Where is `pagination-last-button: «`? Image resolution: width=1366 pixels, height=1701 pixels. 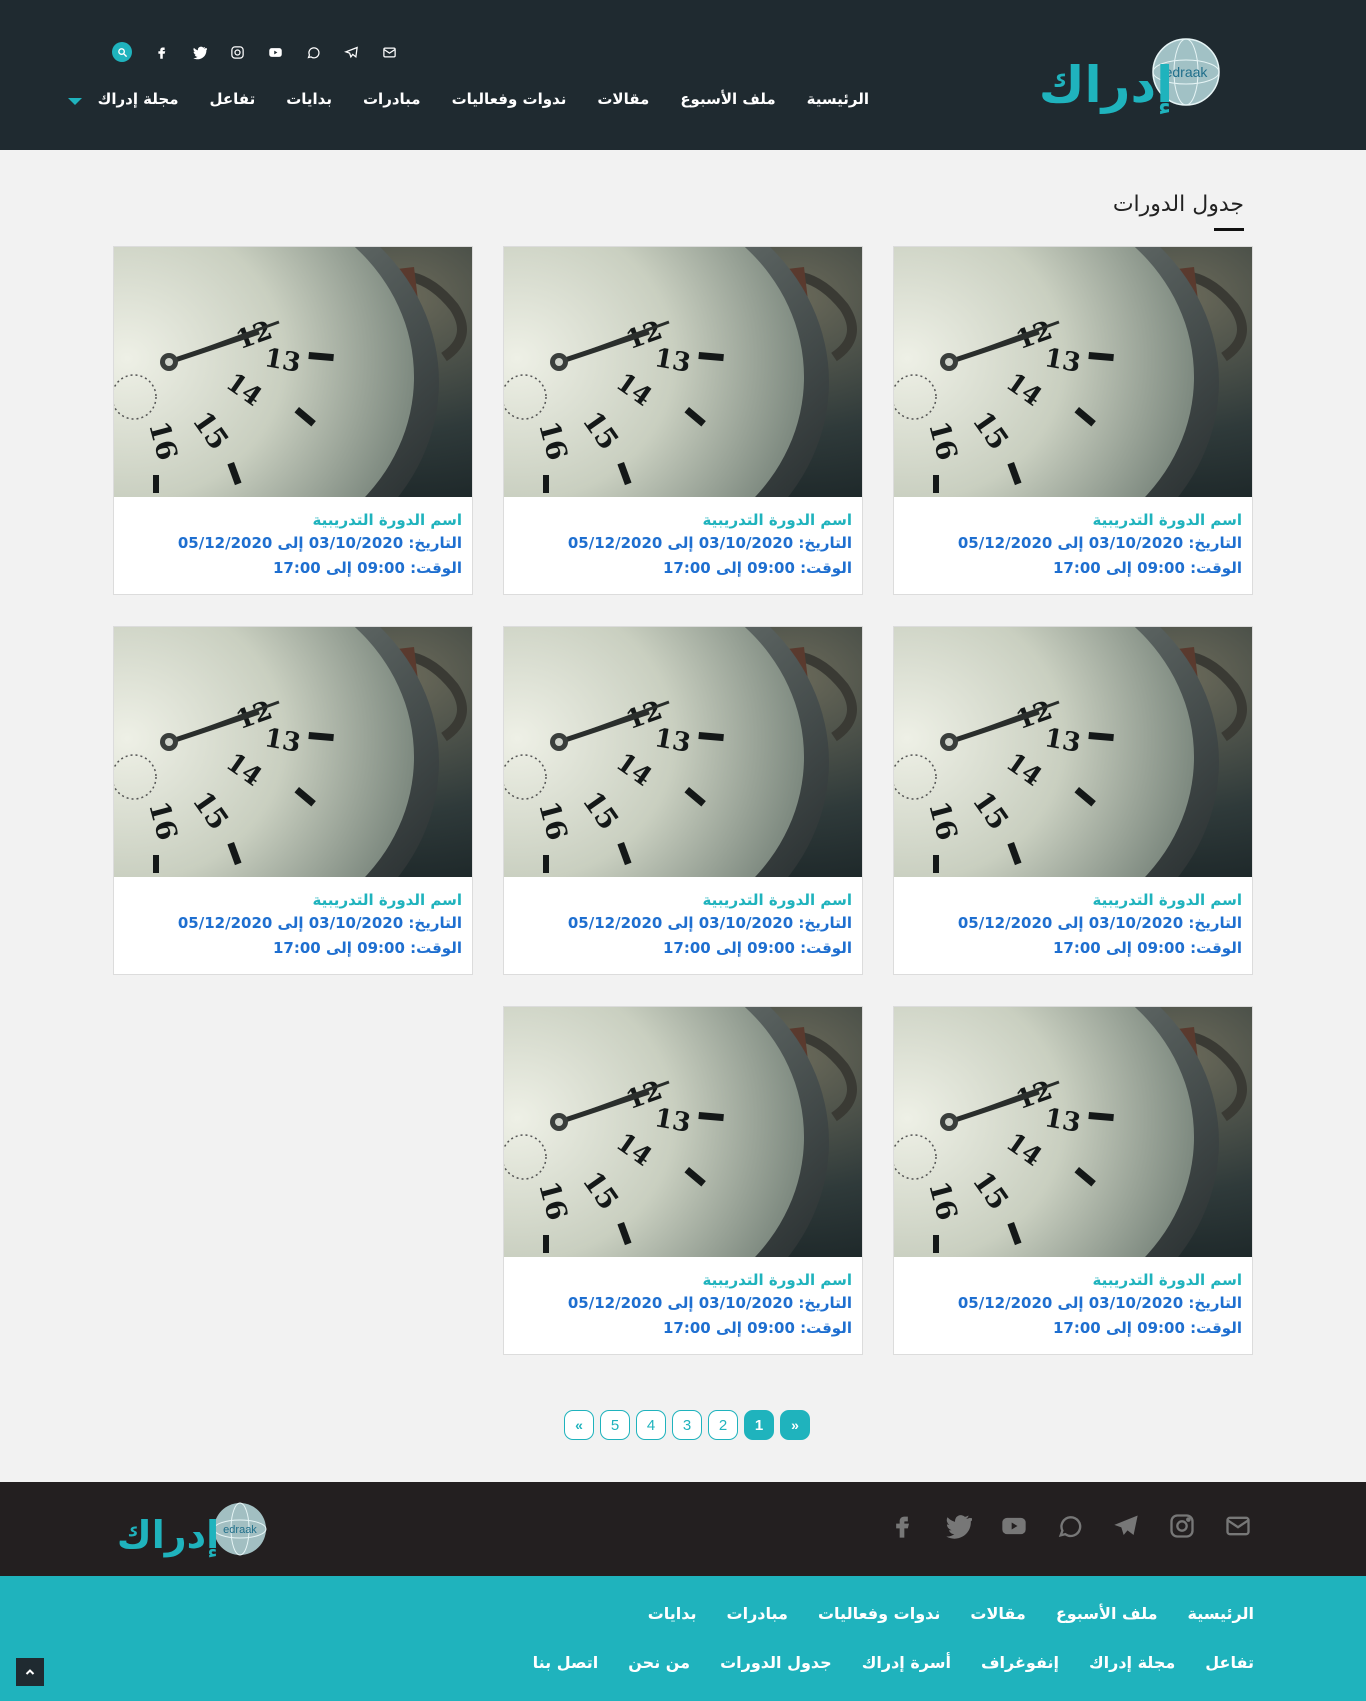
pagination-last-button: « is located at coordinates (579, 1425).